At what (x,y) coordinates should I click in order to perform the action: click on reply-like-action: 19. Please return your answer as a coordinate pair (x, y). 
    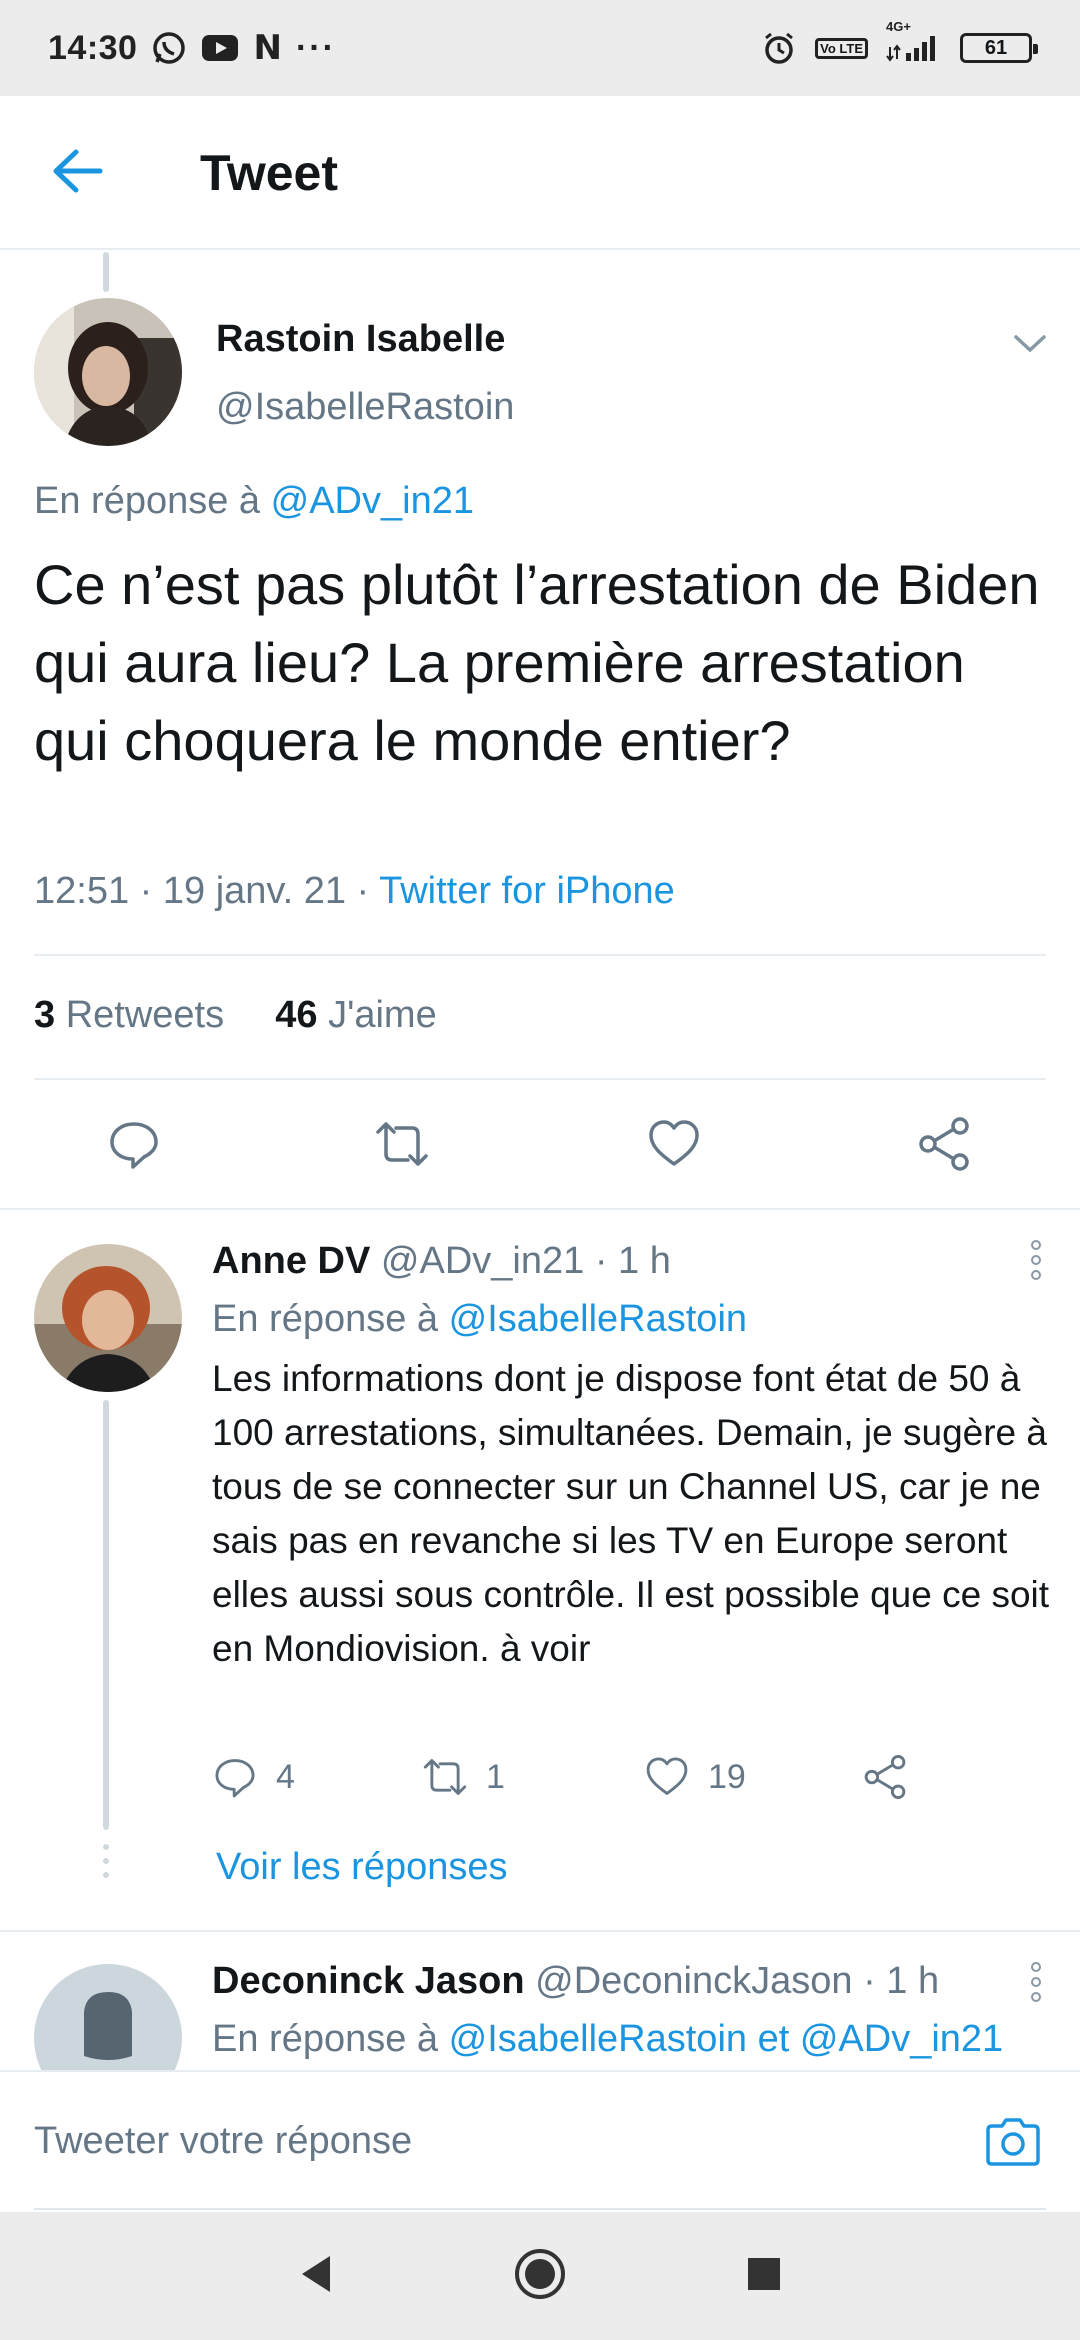
    Looking at the image, I should click on (695, 1777).